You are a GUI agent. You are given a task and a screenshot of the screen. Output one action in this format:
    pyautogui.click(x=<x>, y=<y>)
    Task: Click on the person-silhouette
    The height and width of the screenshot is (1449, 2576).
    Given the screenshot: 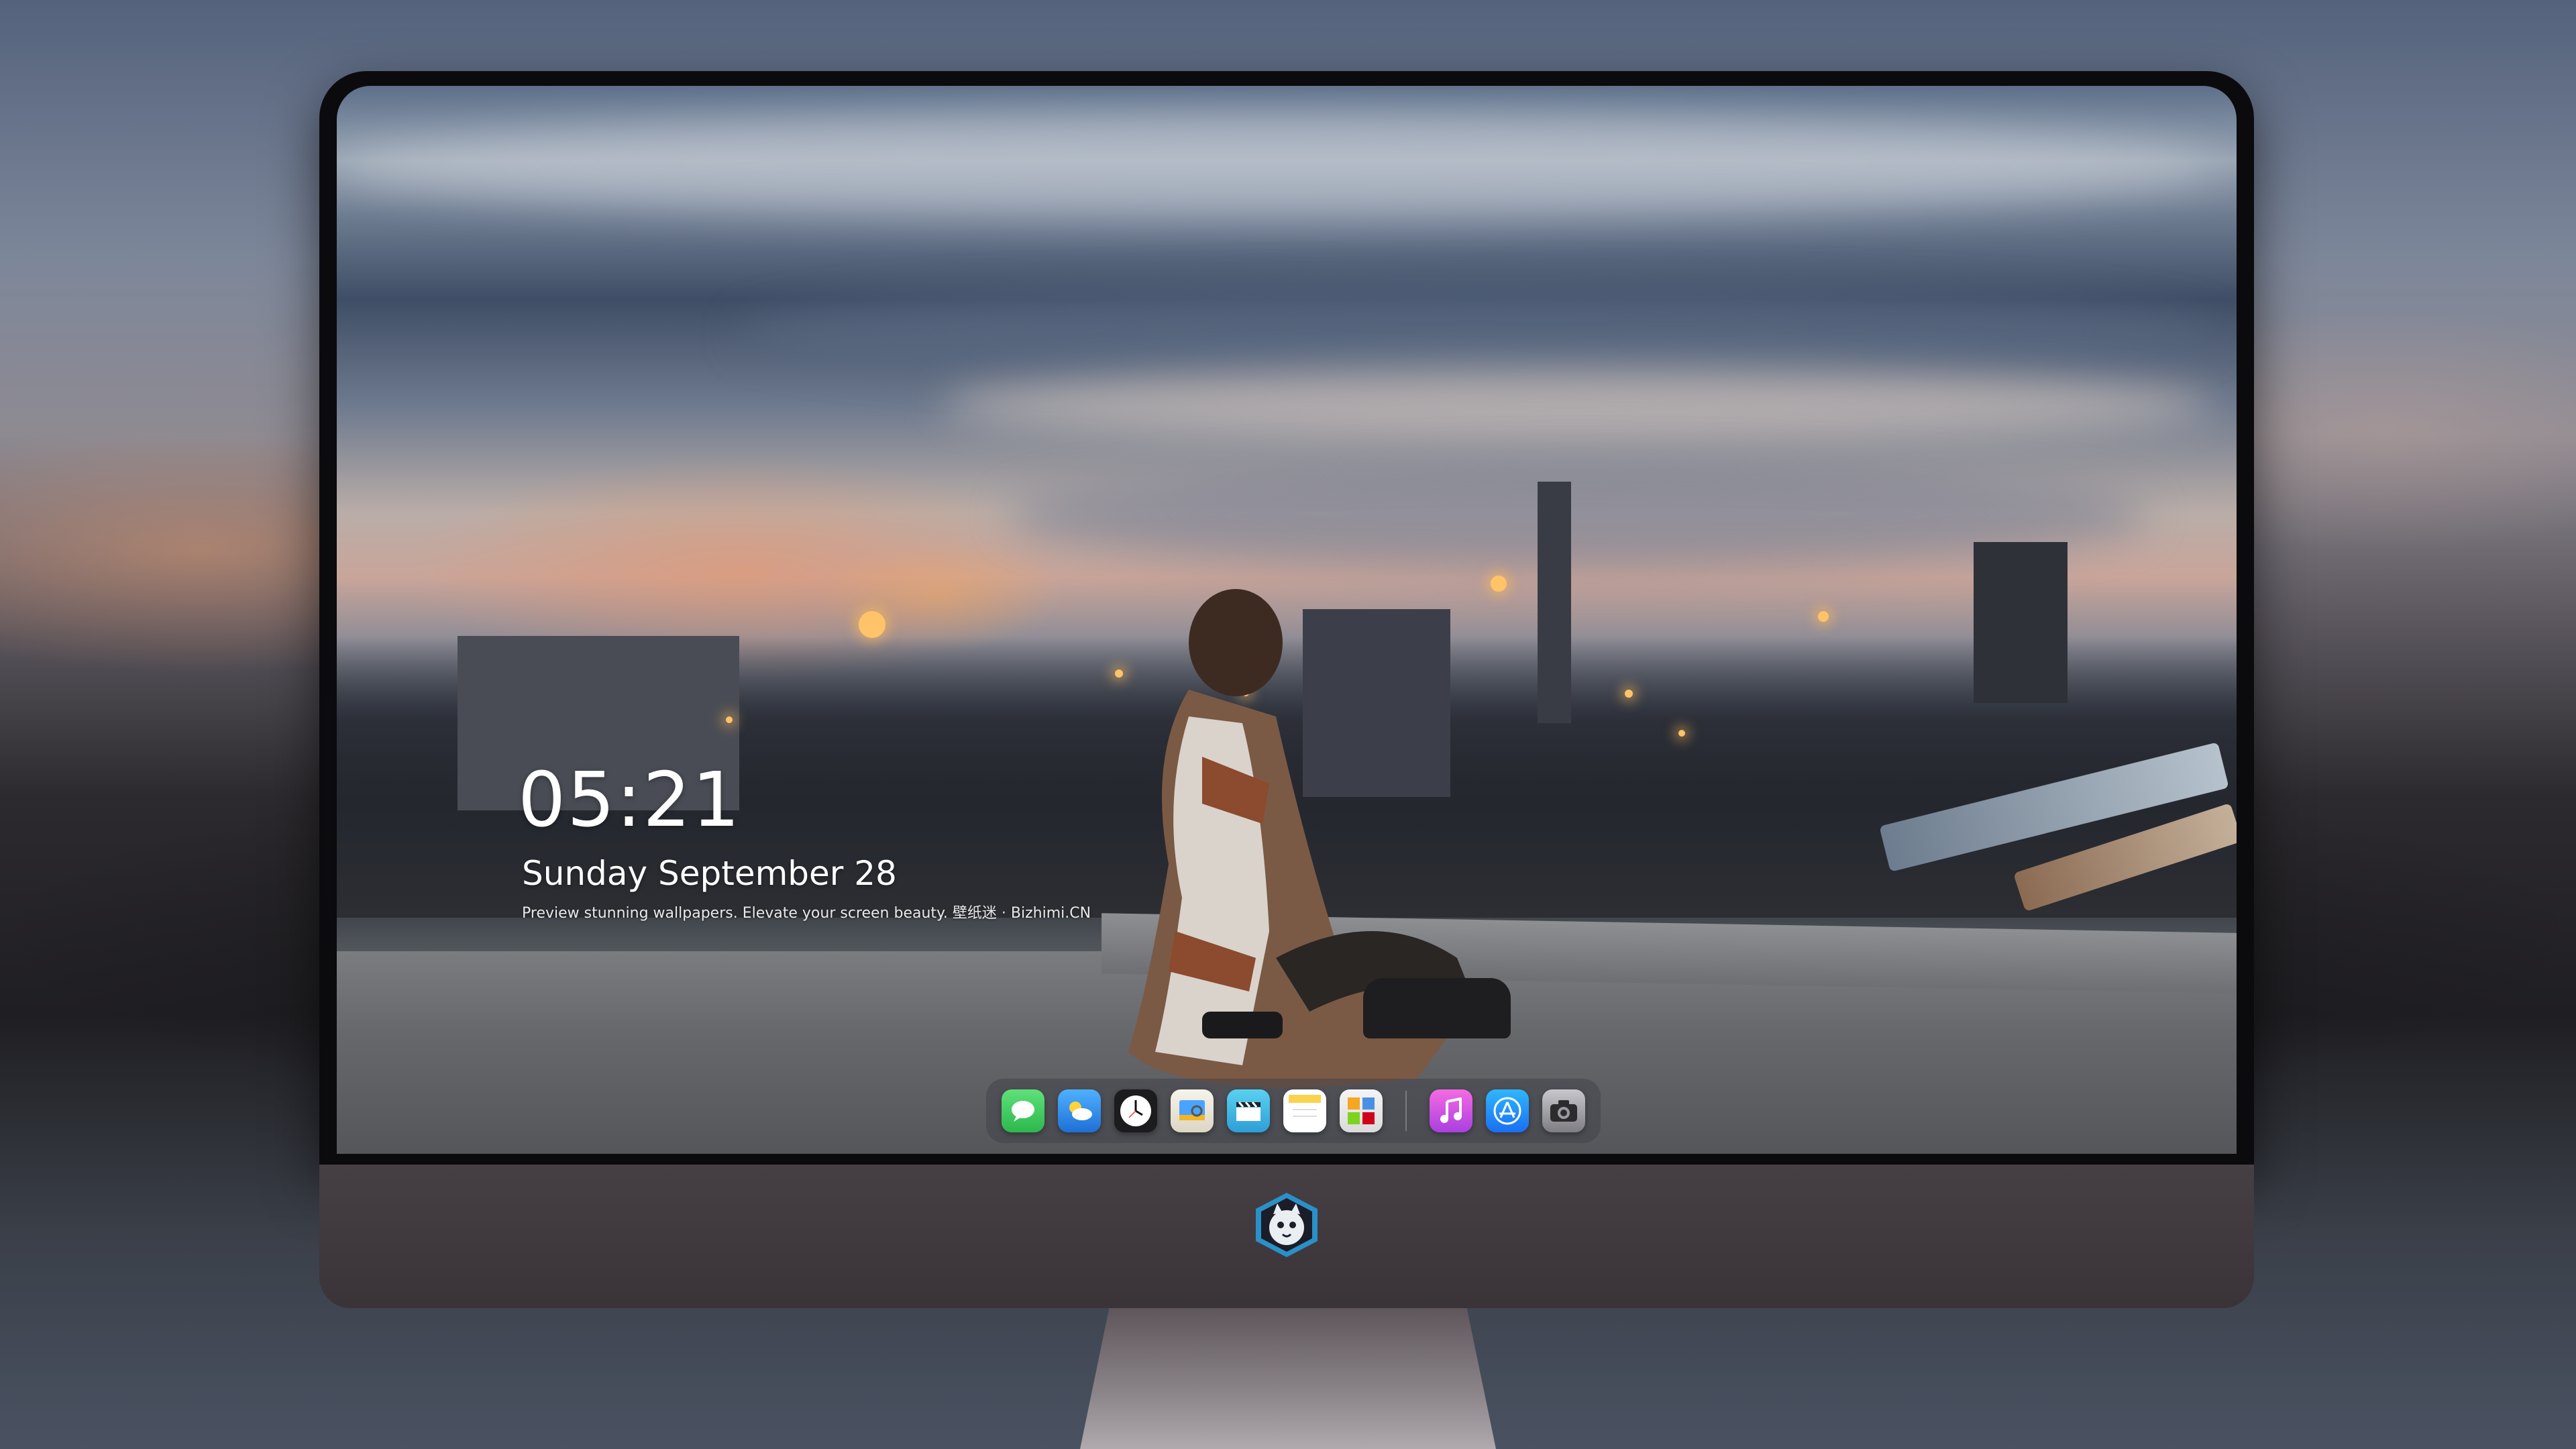 What is the action you would take?
    pyautogui.click(x=1299, y=838)
    